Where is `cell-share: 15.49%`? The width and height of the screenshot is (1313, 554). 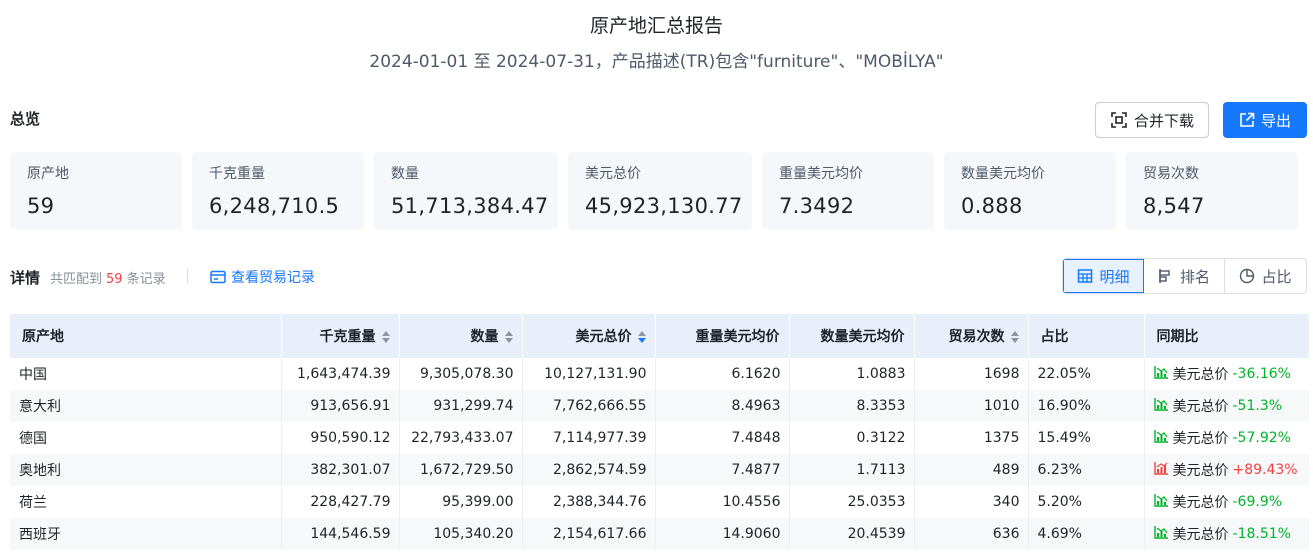 cell-share: 15.49% is located at coordinates (1086, 438).